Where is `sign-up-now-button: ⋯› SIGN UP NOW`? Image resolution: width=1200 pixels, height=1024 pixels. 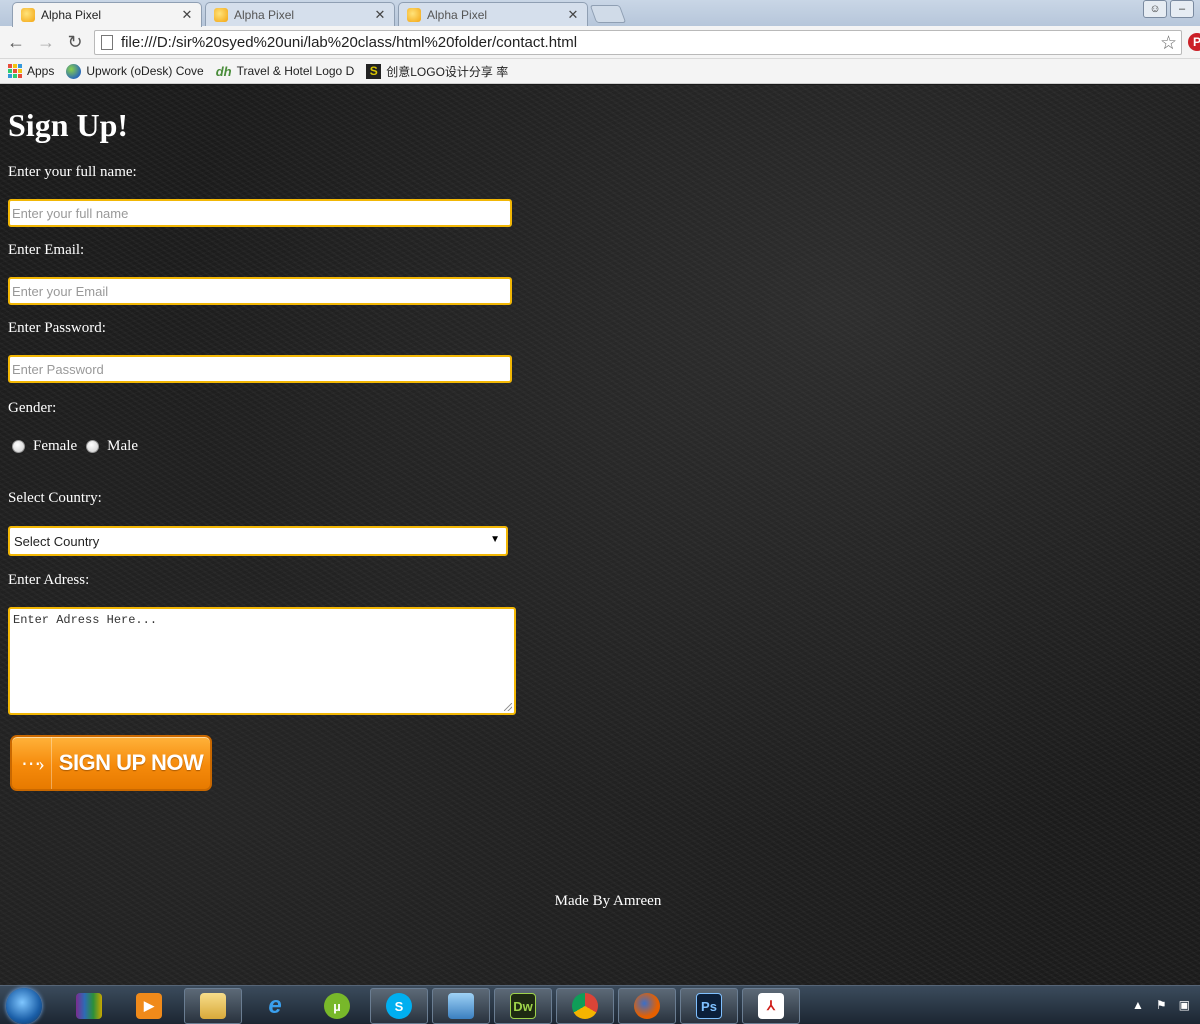 sign-up-now-button: ⋯› SIGN UP NOW is located at coordinates (111, 763).